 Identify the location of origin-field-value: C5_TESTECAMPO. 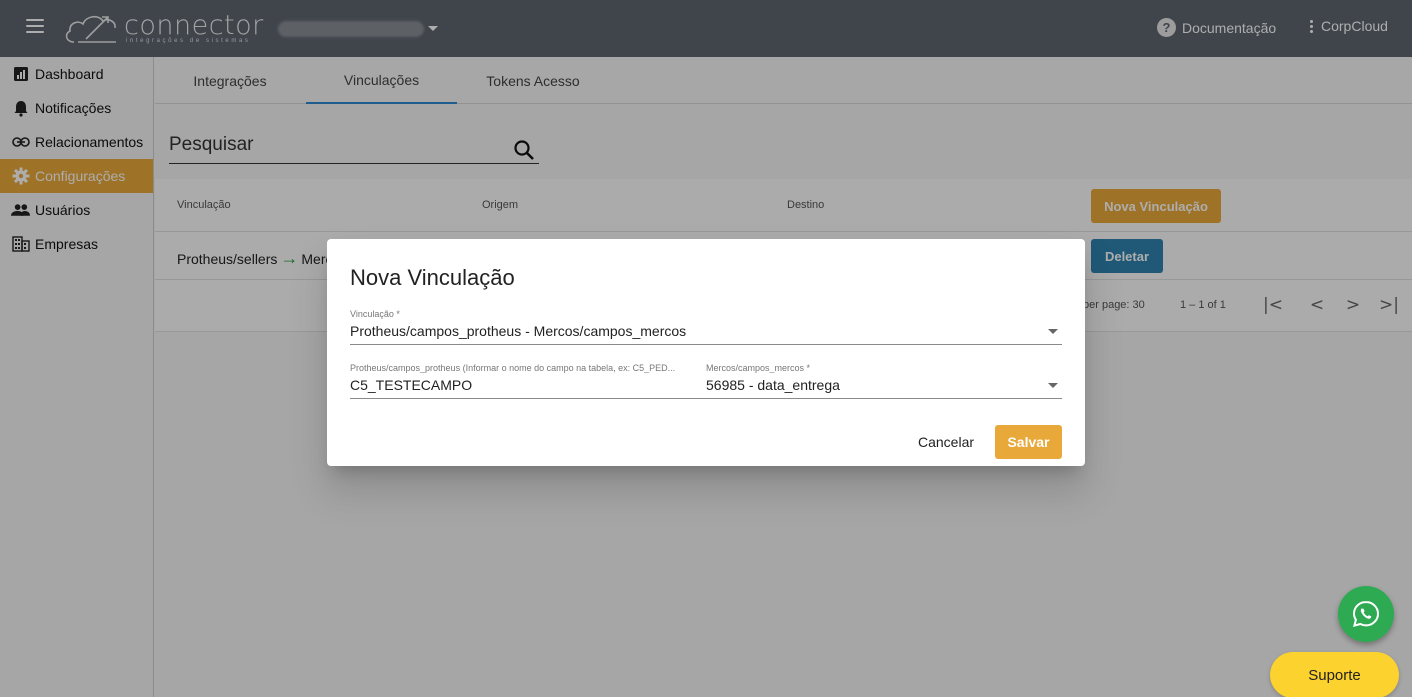
(411, 385).